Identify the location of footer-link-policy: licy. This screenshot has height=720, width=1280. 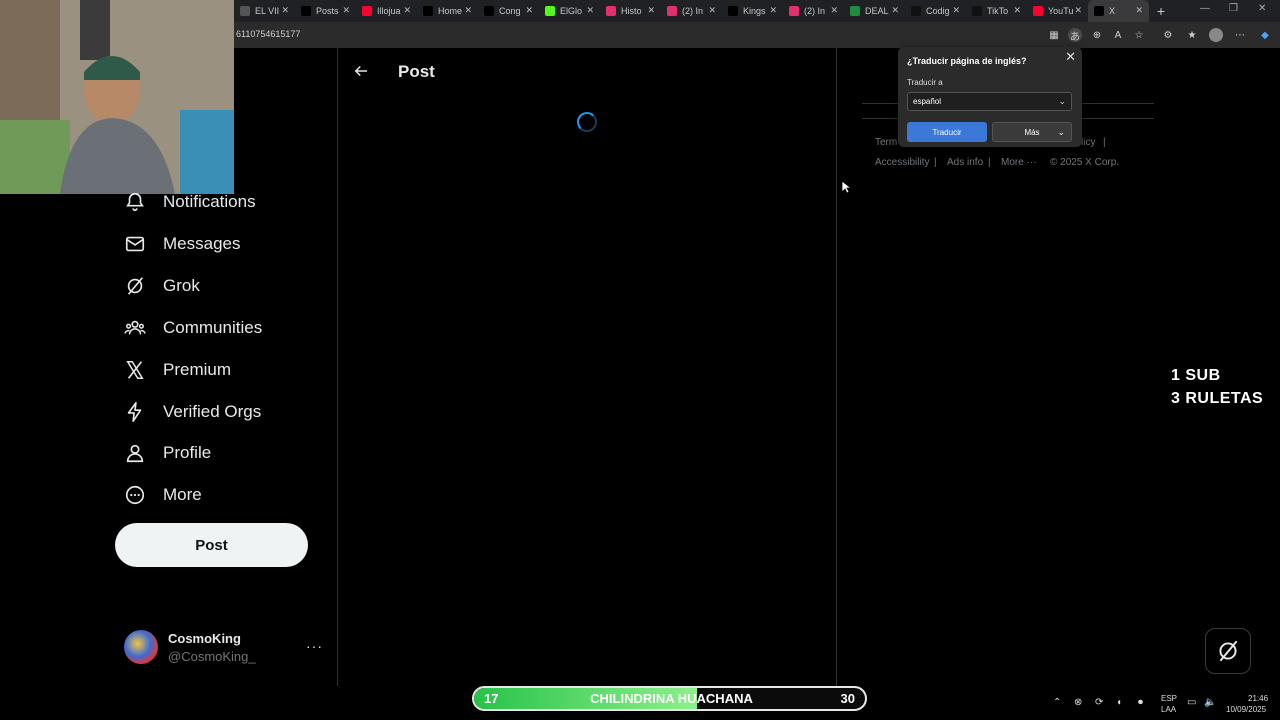
(1088, 142).